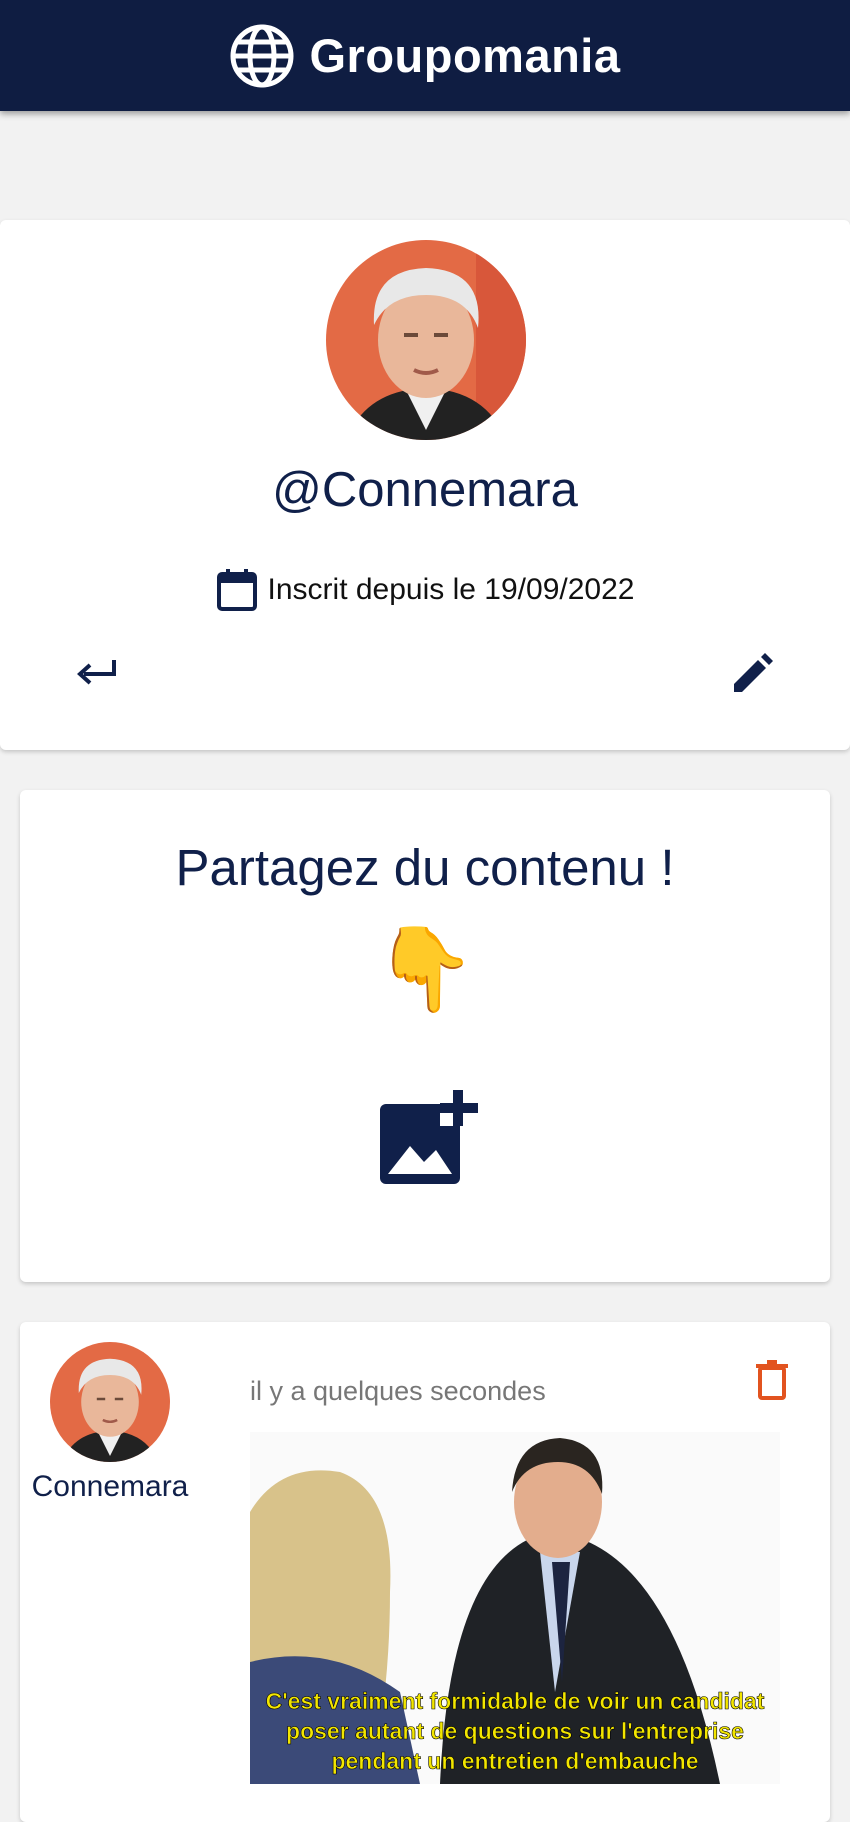  I want to click on member-since: Inscrit depuis le 19/09/2022, so click(425, 590).